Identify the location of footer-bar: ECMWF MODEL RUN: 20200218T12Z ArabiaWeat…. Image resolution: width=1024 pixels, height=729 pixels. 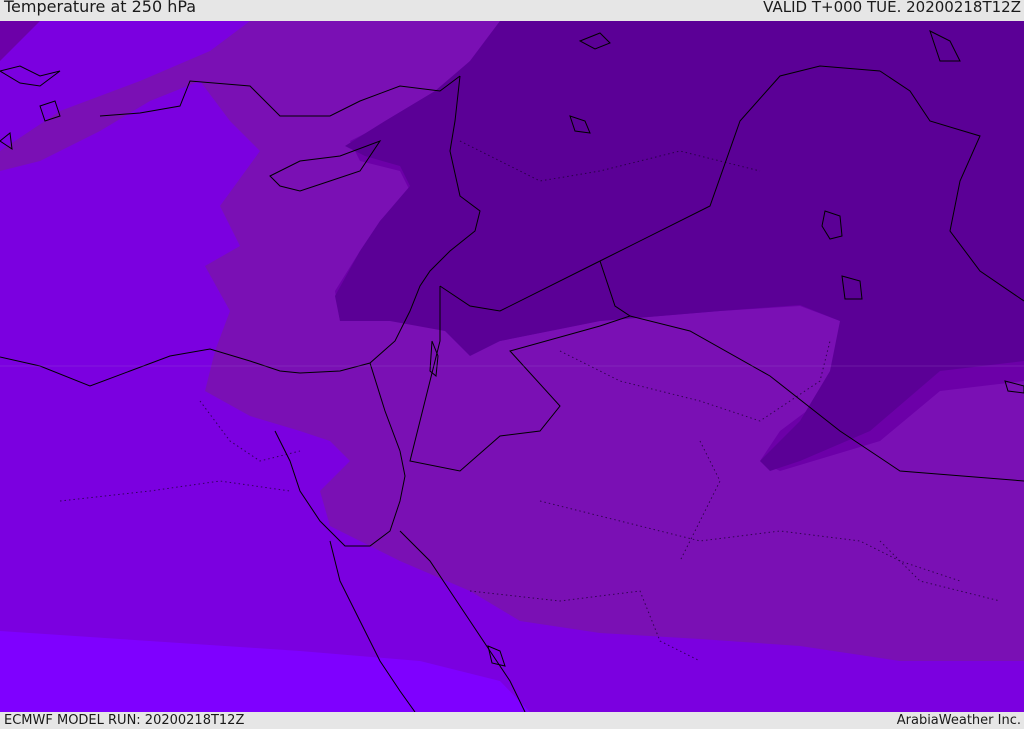
(512, 720).